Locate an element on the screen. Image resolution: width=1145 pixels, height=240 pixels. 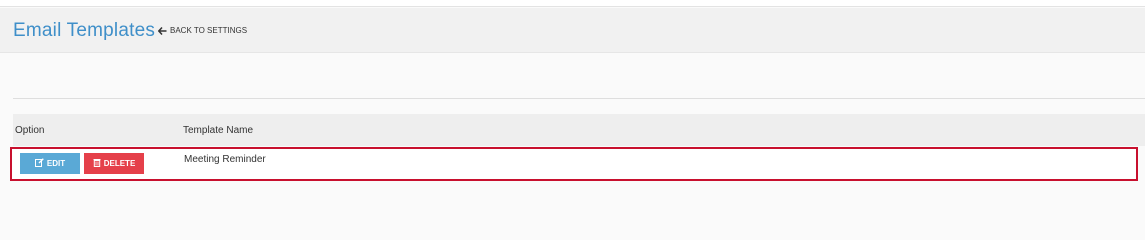
page-title: Email Templates is located at coordinates (84, 30).